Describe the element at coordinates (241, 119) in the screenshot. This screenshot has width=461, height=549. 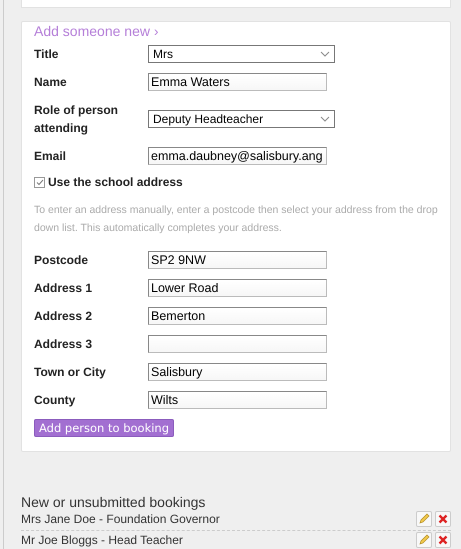
I see `select-field: Deputy Headteacher` at that location.